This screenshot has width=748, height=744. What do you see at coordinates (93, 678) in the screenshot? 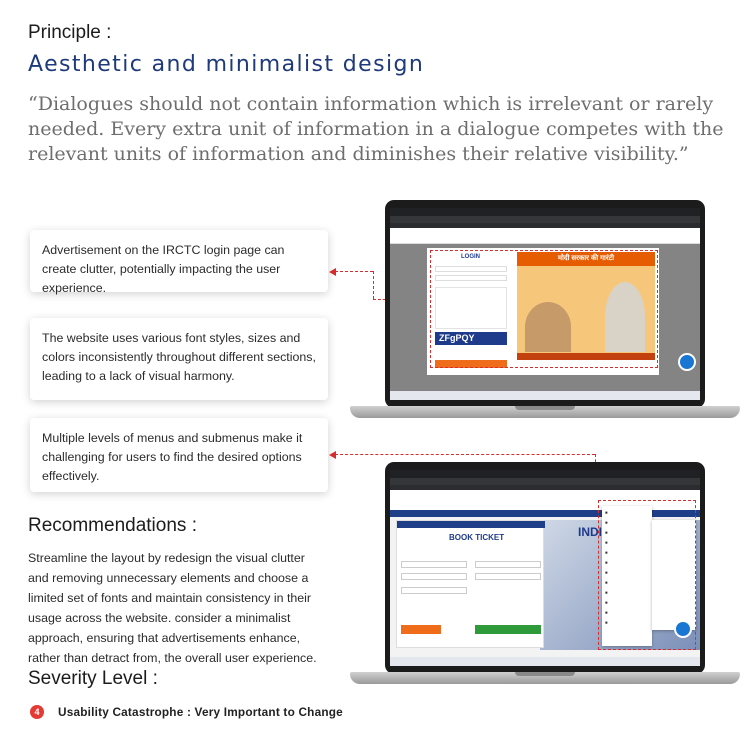
I see `severity-title: Severity Level :` at bounding box center [93, 678].